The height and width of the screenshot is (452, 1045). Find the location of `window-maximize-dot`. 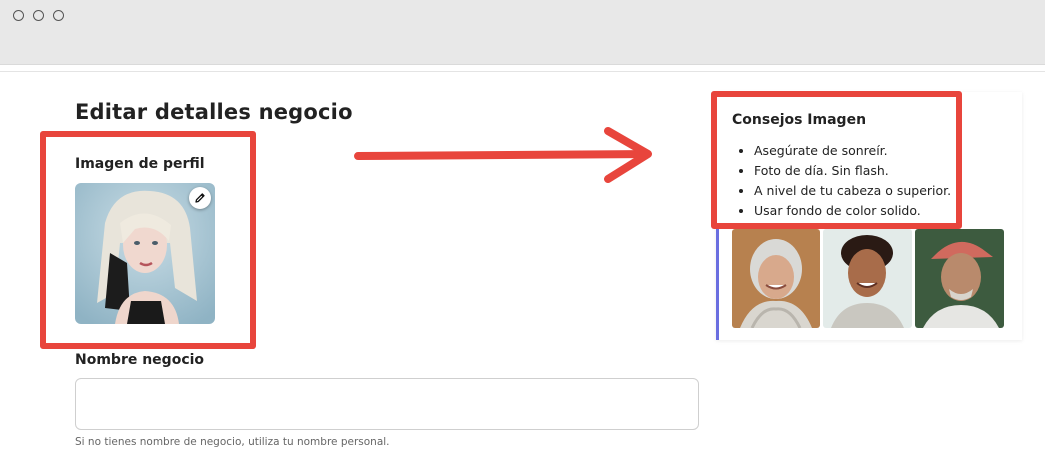

window-maximize-dot is located at coordinates (58, 15).